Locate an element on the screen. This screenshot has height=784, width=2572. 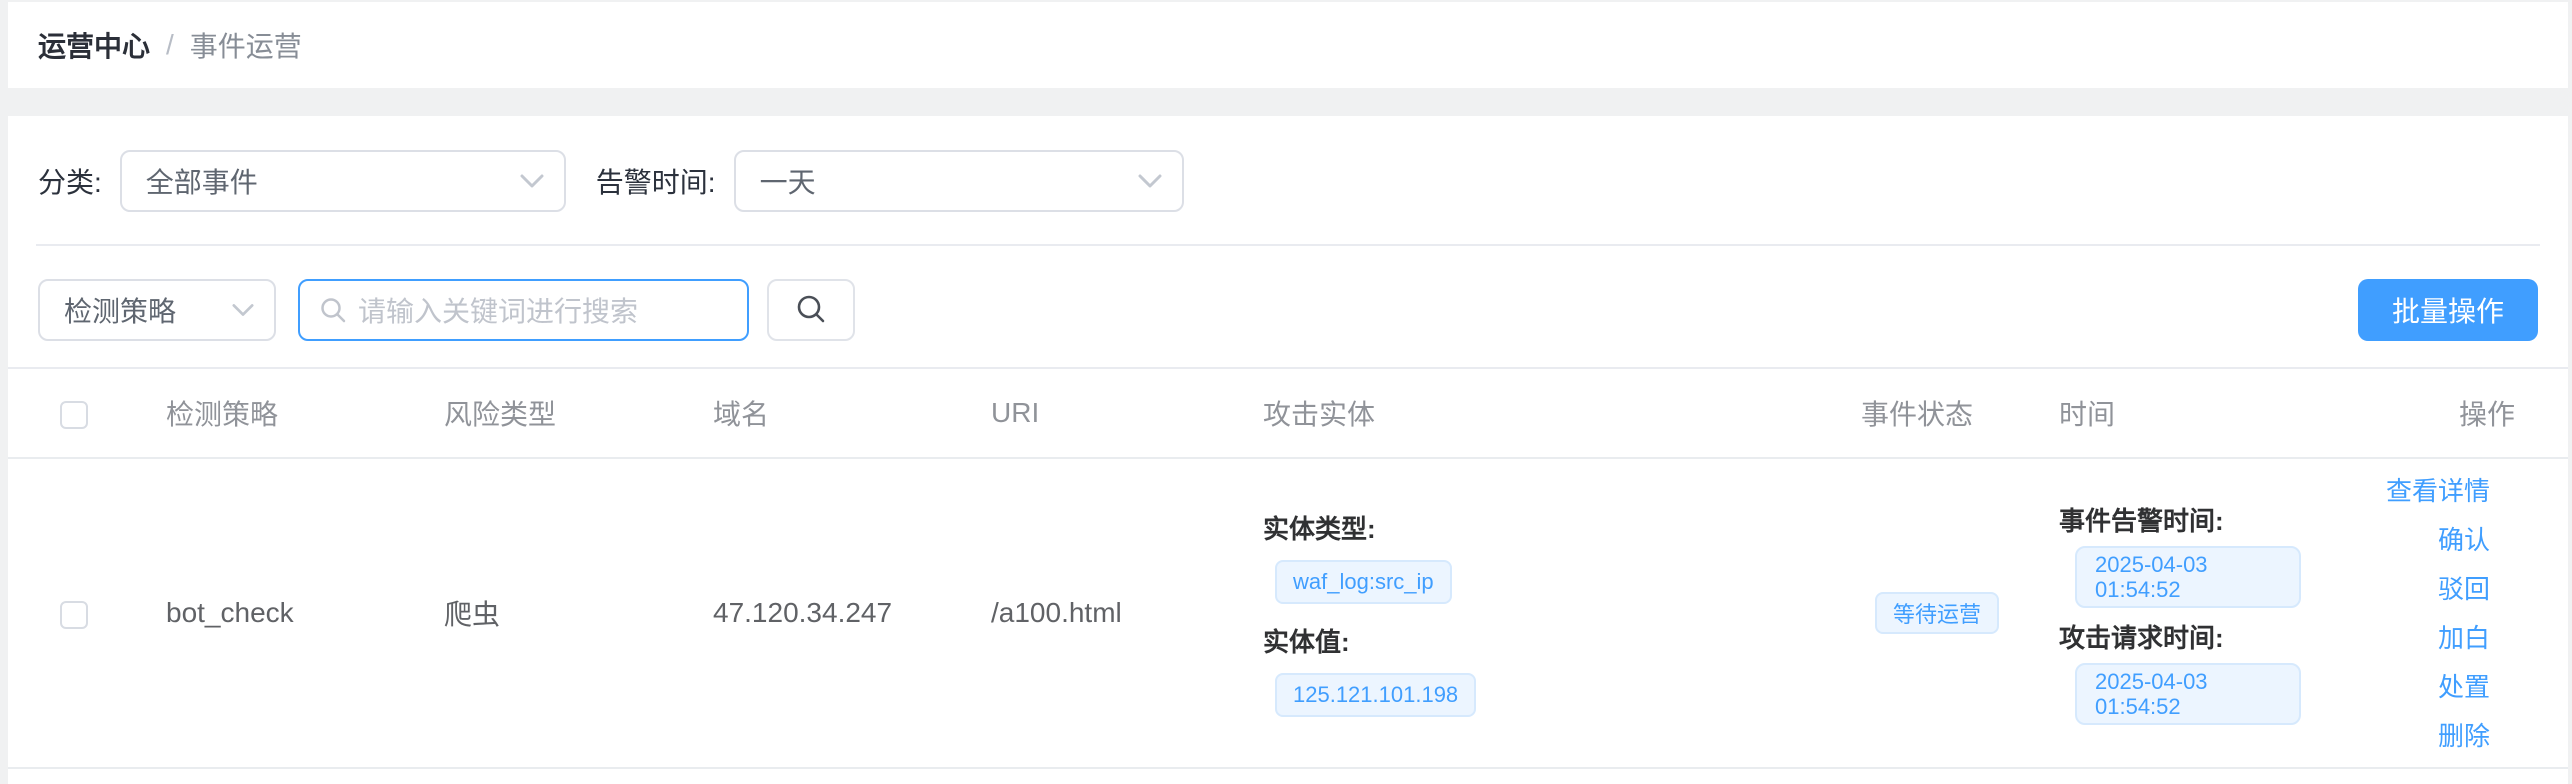
breadcrumb-event-operations: 事件运营 is located at coordinates (245, 46).